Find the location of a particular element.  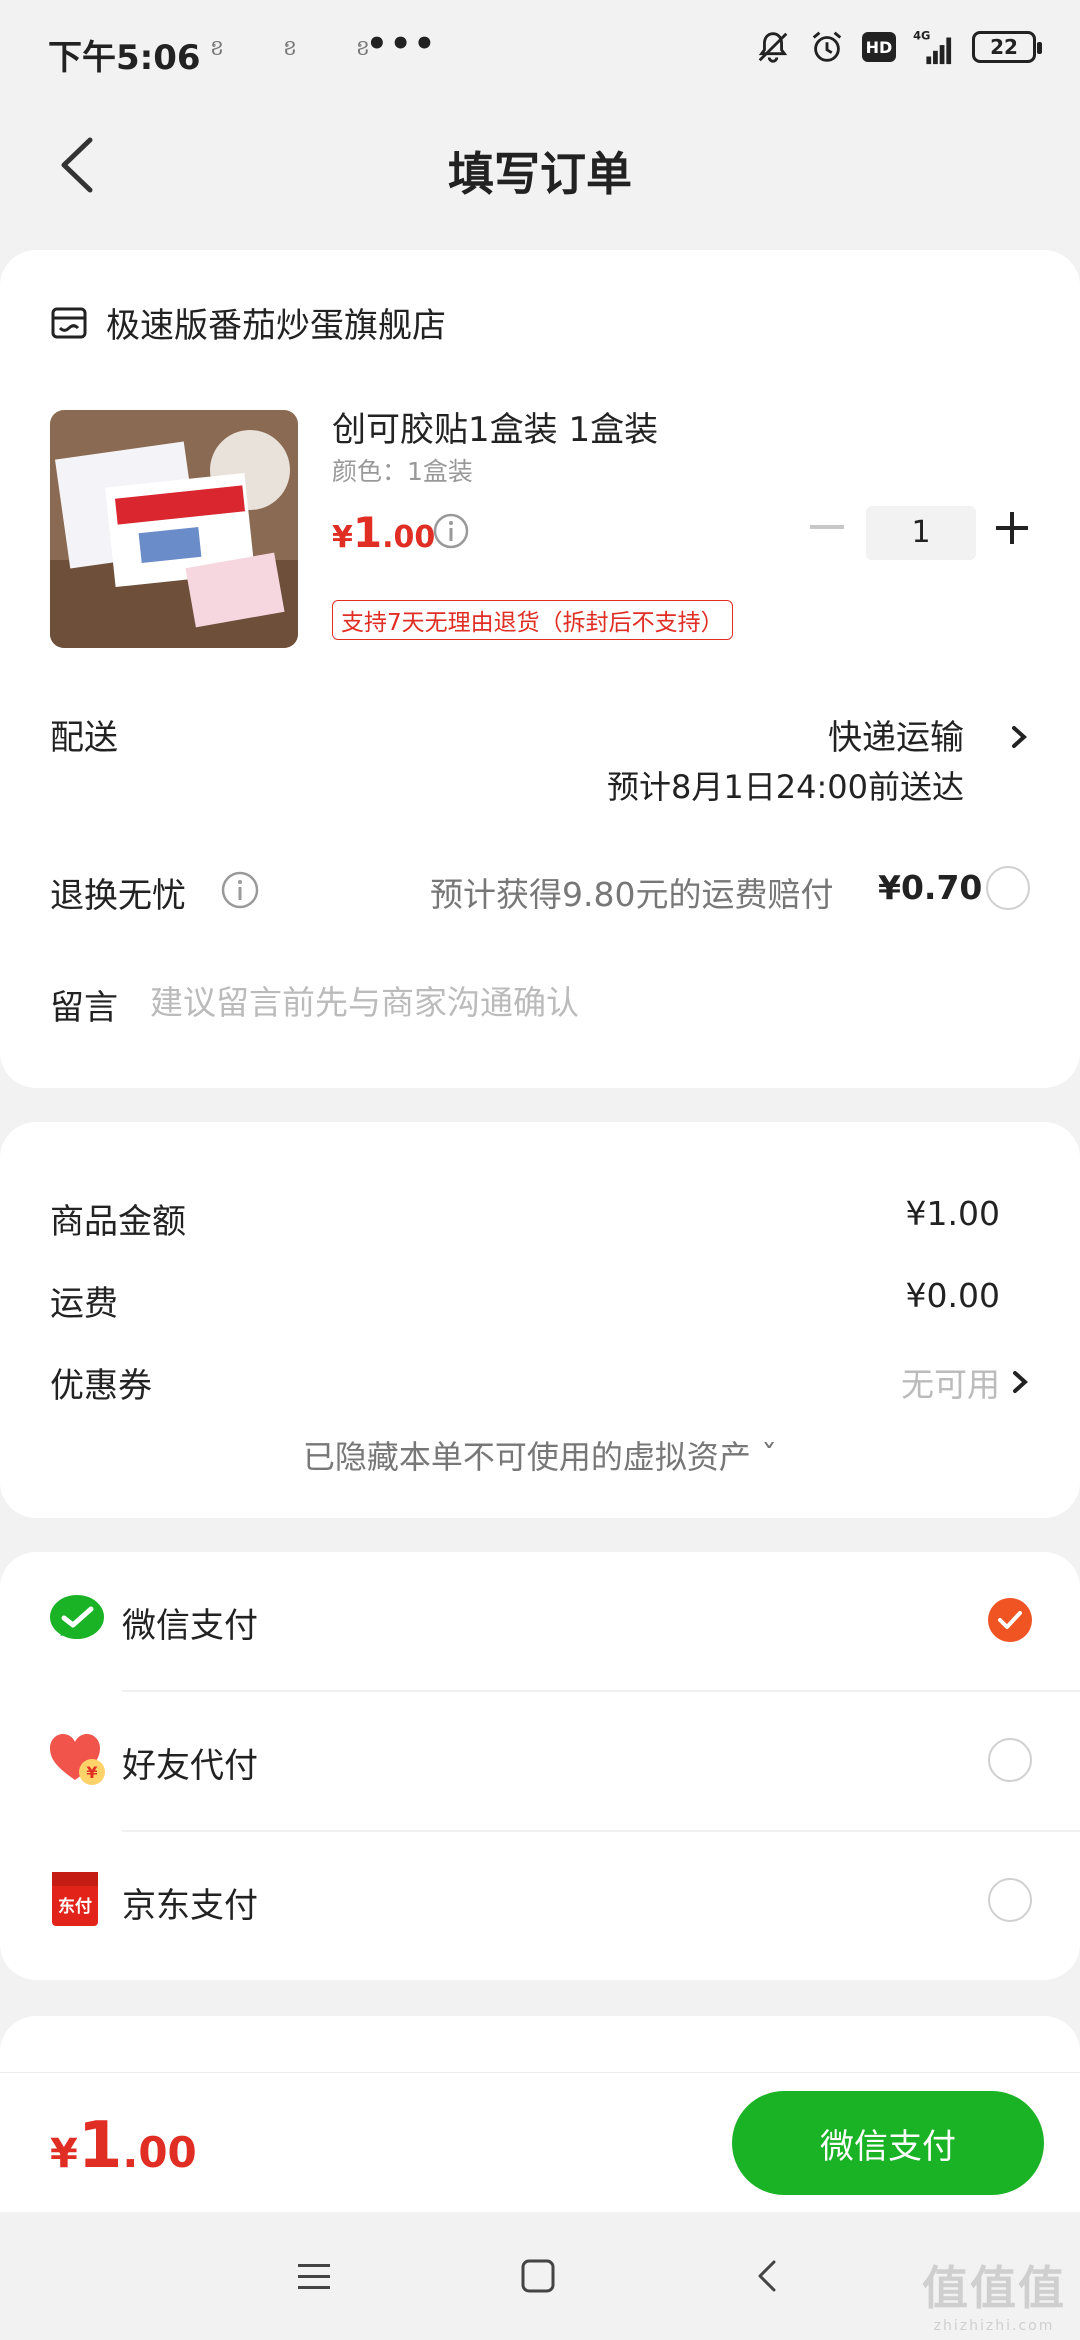

delivery-method: 快递运输 is located at coordinates (896, 734).